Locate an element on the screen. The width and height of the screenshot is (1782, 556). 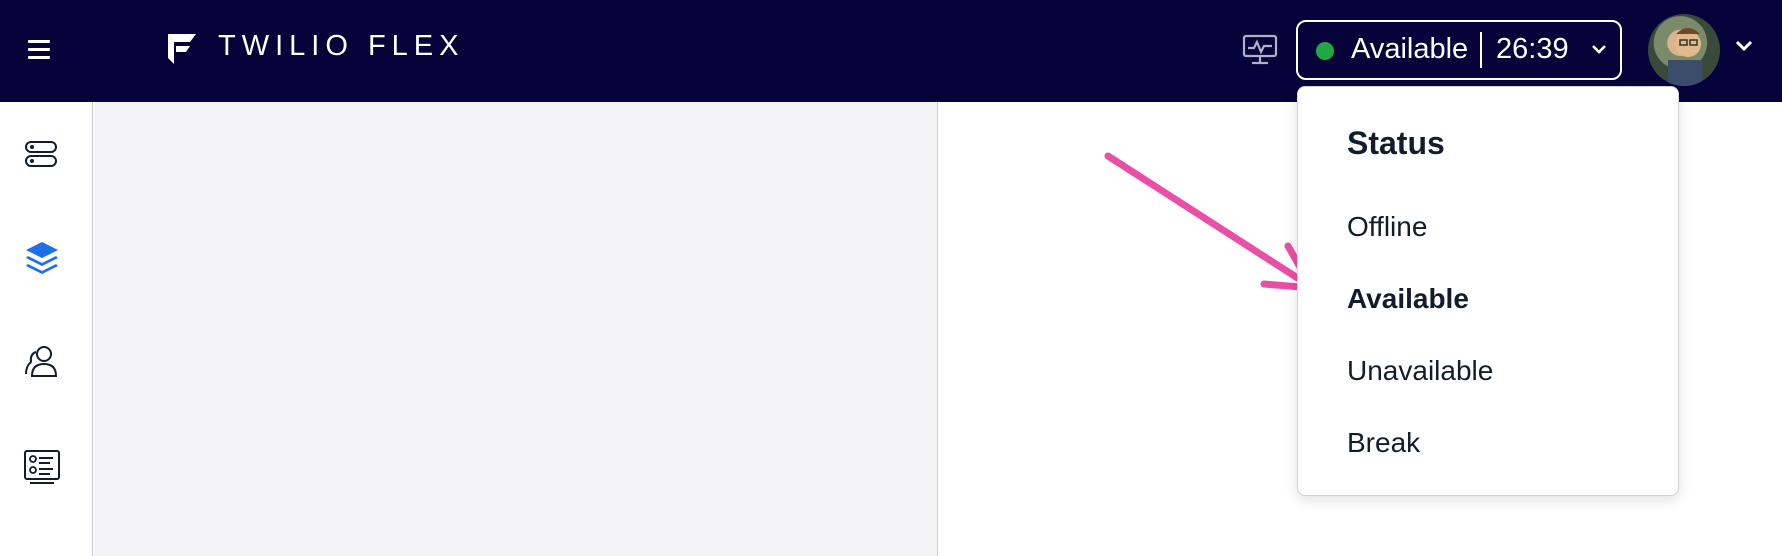
status-menu-title: Status is located at coordinates (1396, 143).